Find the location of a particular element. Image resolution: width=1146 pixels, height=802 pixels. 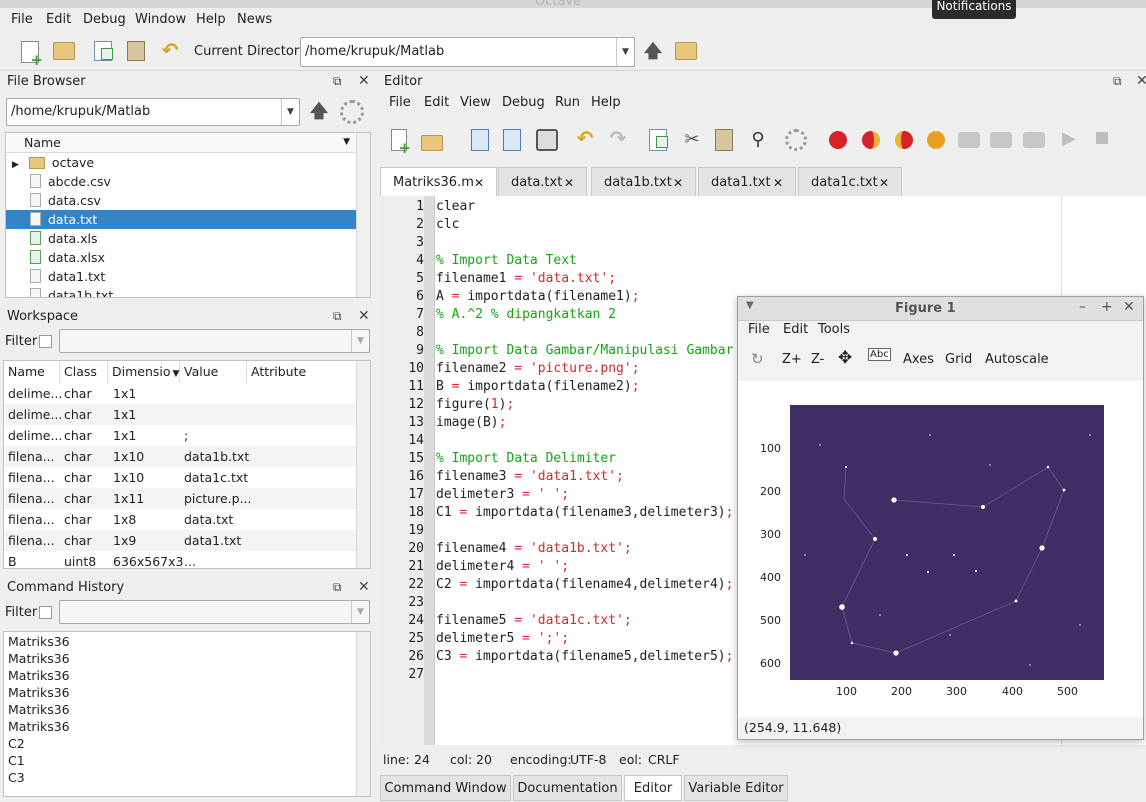

axes-button: Axes is located at coordinates (918, 359).